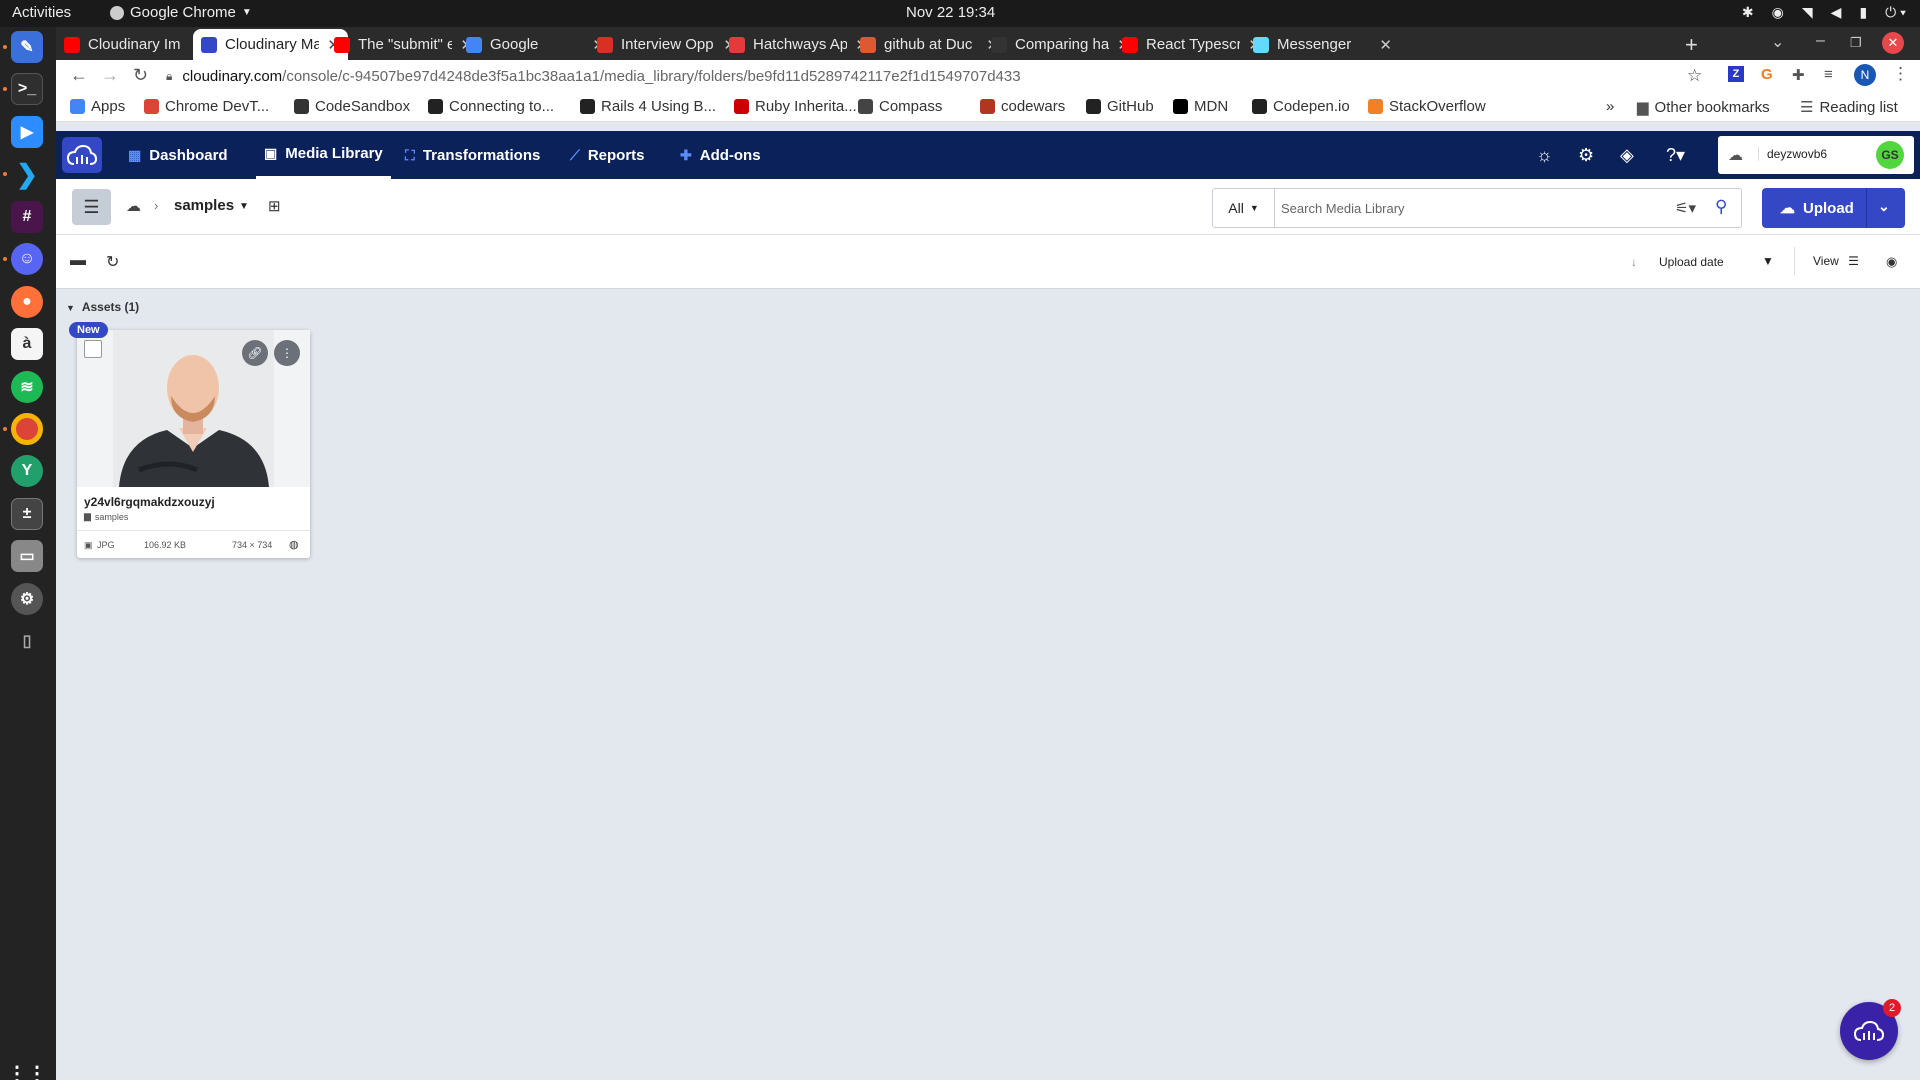 The width and height of the screenshot is (1920, 1080). Describe the element at coordinates (1777, 42) in the screenshot. I see `tab-search-button: ⌄` at that location.